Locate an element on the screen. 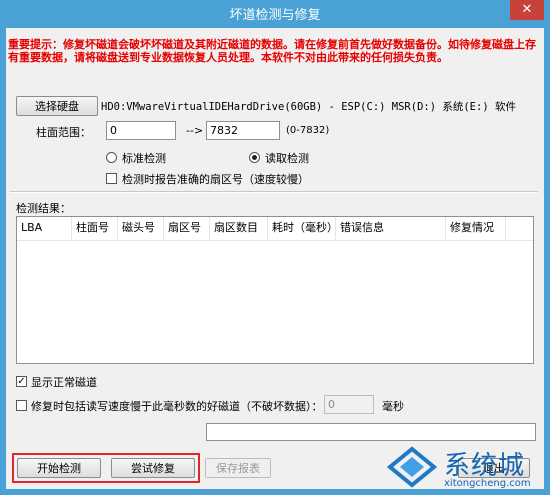 This screenshot has width=550, height=495. column-header-repair: 修复情况 is located at coordinates (476, 229).